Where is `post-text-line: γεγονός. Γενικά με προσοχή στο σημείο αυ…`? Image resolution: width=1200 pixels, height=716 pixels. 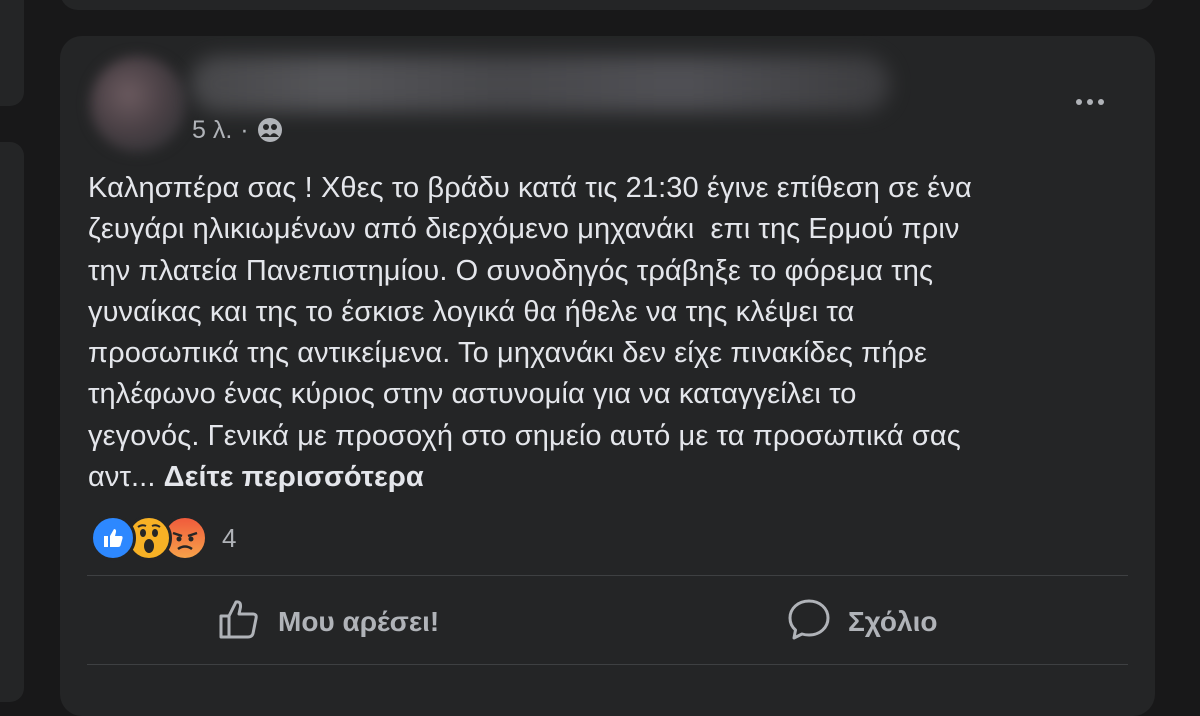 post-text-line: γεγονός. Γενικά με προσοχή στο σημείο αυ… is located at coordinates (524, 435).